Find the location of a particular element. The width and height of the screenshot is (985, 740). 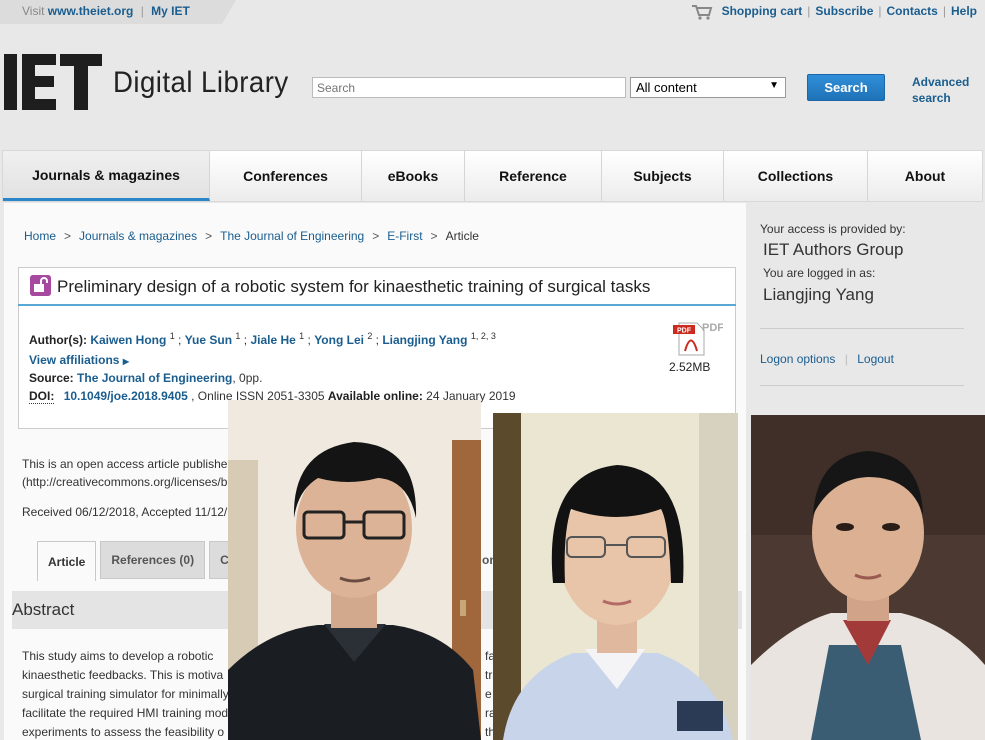

source-journal-link: The Journal of Engineering is located at coordinates (154, 378).